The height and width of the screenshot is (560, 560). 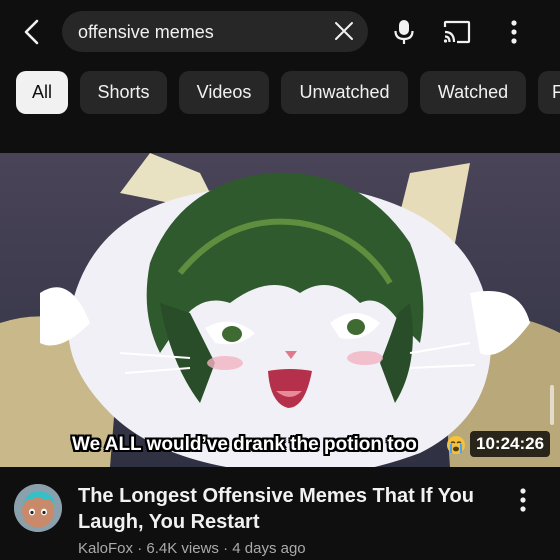 I want to click on channel-name: KaloFox, so click(x=105, y=548).